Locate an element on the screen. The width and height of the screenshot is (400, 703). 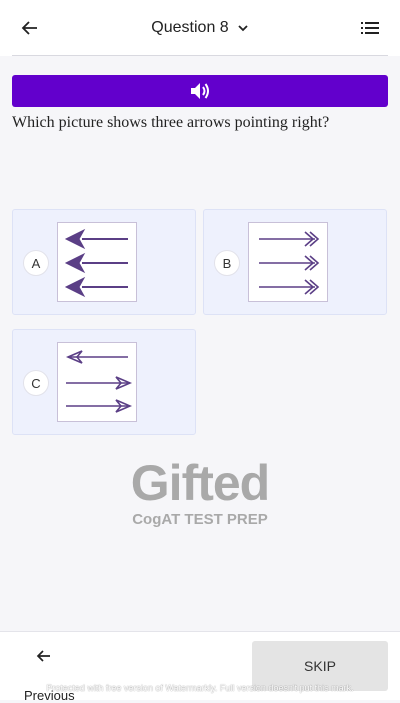
logo-brand: Gifted is located at coordinates (200, 483).